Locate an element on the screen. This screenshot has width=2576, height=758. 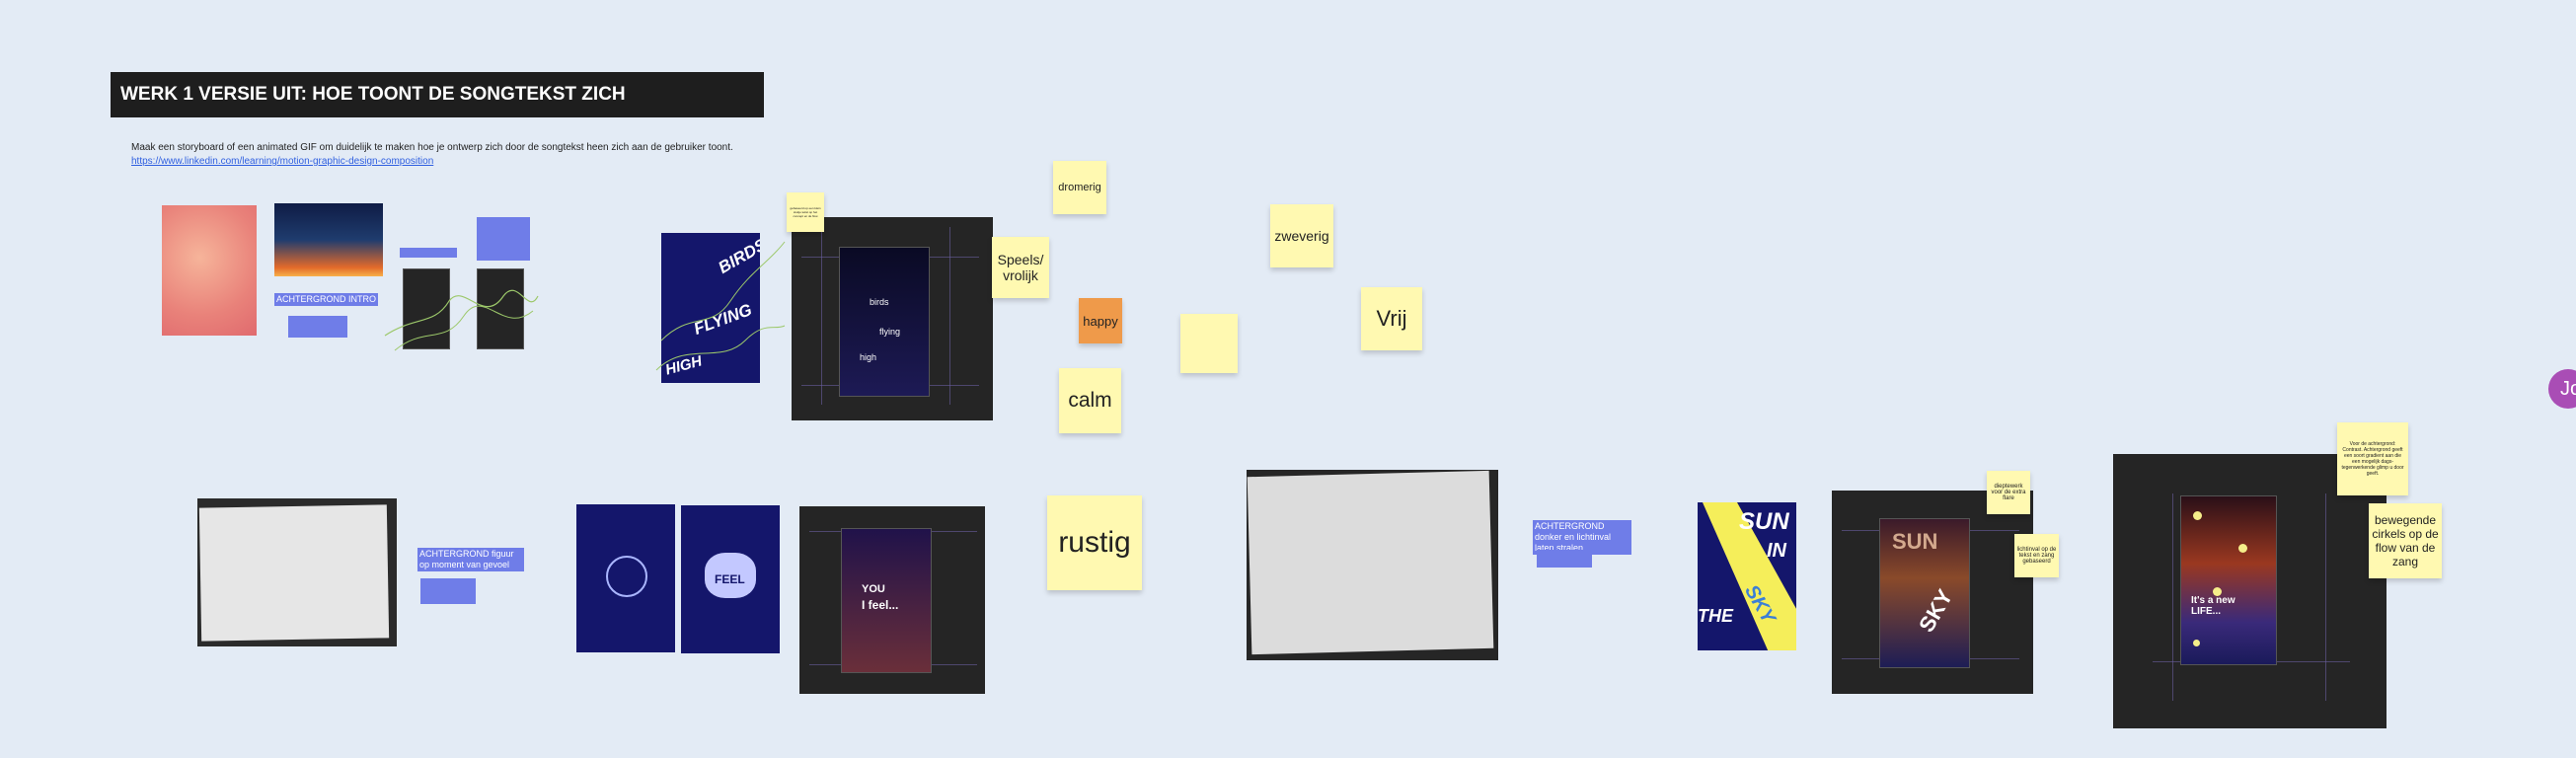
sticky-lichtinval: lichtinval op de tekst en zang gebaseerd is located at coordinates (2036, 556).